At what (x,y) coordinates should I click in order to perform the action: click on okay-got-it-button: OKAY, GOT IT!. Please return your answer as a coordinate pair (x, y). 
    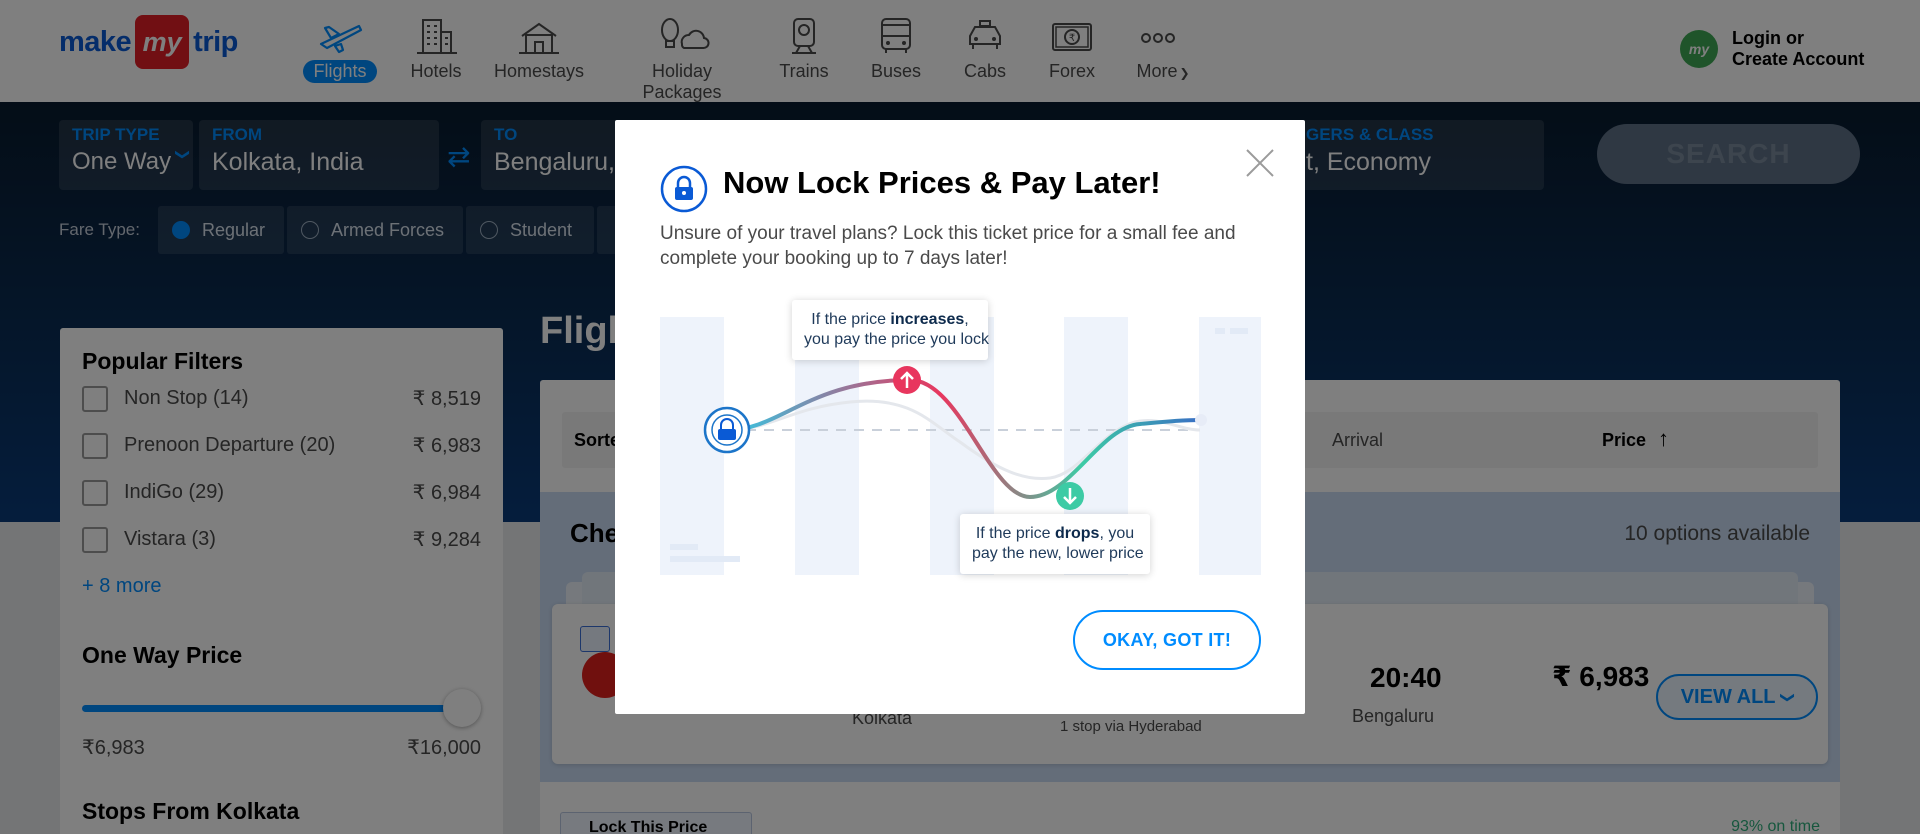
    Looking at the image, I should click on (1167, 640).